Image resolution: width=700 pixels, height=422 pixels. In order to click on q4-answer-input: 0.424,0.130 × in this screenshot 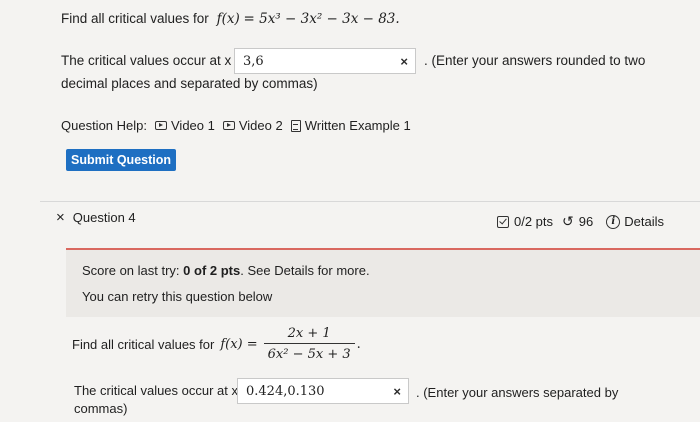, I will do `click(323, 391)`.